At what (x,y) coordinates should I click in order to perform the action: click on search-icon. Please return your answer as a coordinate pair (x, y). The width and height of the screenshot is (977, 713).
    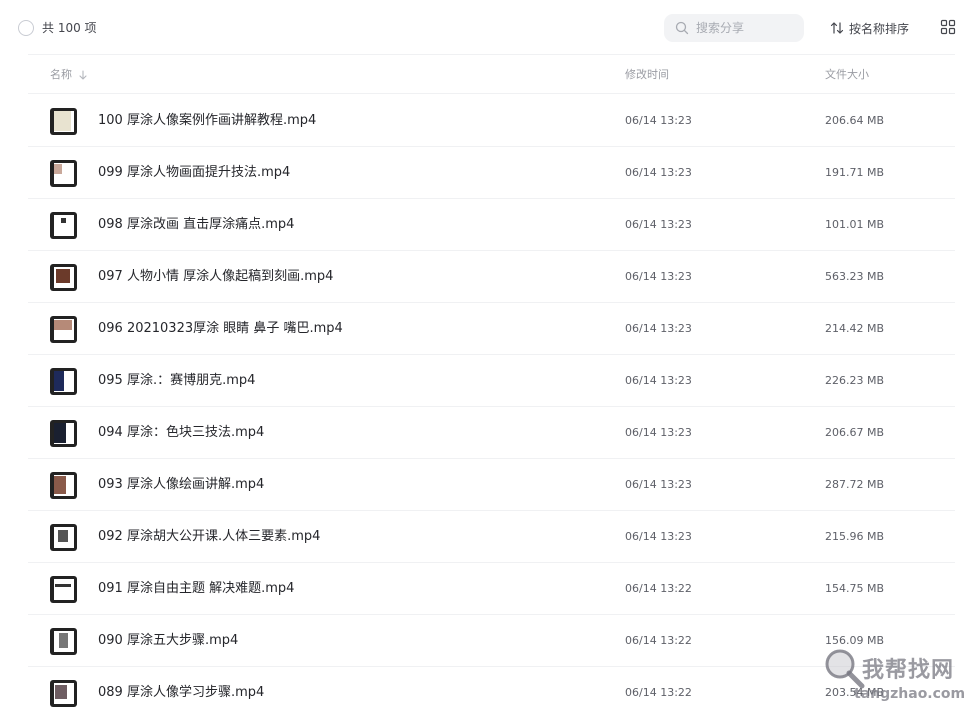
    Looking at the image, I should click on (682, 28).